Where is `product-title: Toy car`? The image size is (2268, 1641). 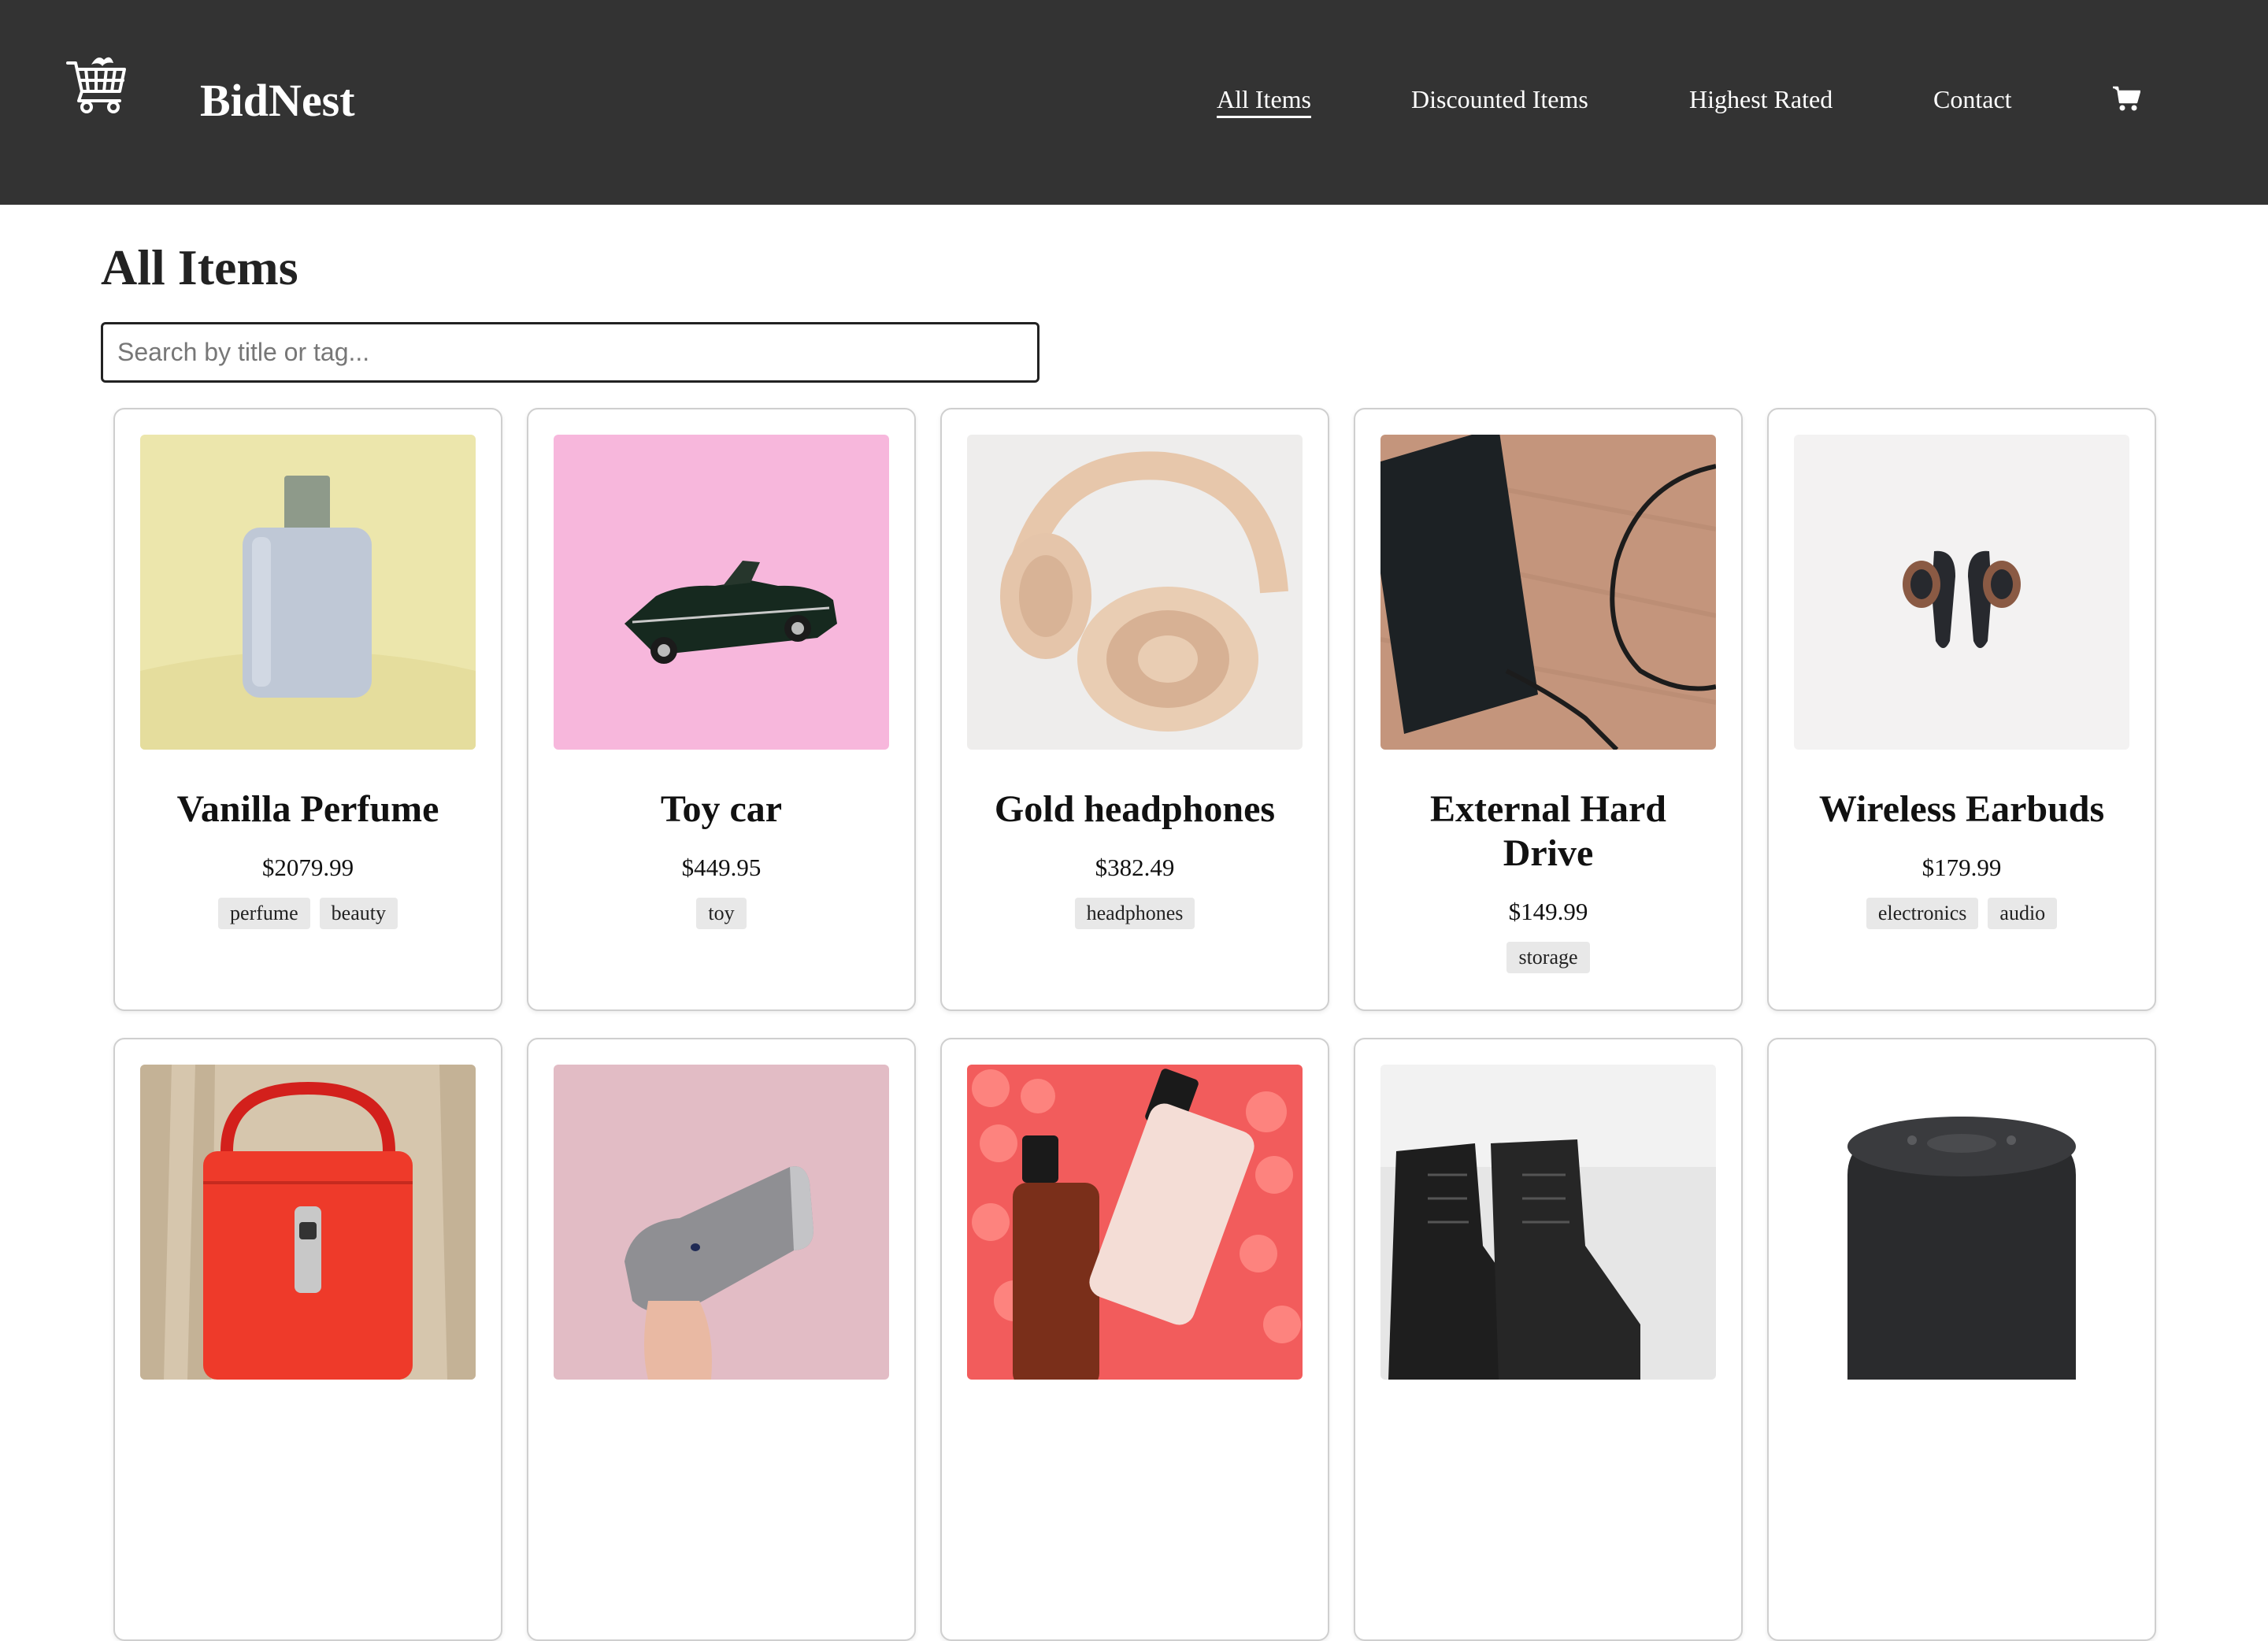 product-title: Toy car is located at coordinates (721, 809).